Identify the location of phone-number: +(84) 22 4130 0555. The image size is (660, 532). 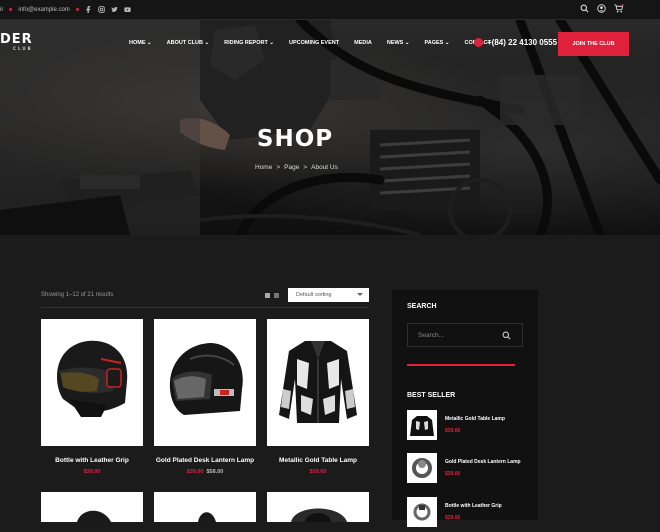
(515, 42).